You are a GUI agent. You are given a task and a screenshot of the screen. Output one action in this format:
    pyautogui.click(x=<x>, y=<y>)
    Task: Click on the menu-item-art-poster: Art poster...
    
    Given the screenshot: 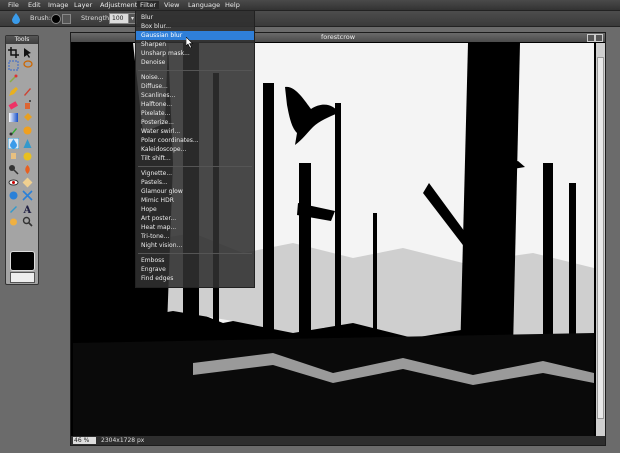 What is the action you would take?
    pyautogui.click(x=195, y=218)
    